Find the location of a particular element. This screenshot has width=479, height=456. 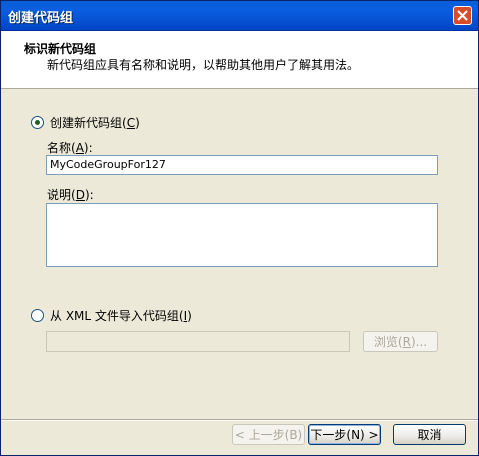

description-label: 说明(D): is located at coordinates (70, 195).